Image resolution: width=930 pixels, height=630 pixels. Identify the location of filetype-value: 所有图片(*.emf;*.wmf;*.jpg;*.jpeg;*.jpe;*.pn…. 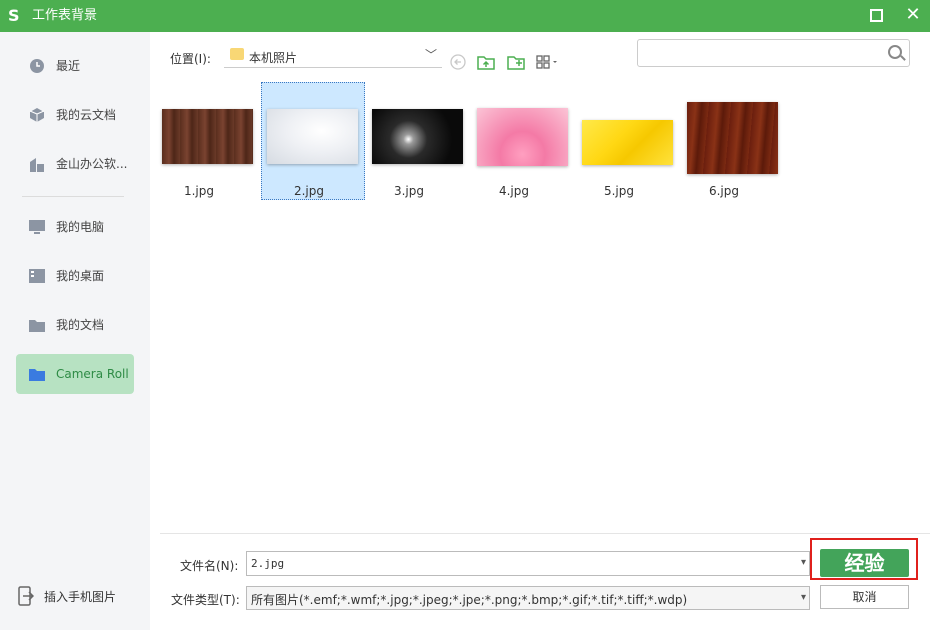
(469, 600).